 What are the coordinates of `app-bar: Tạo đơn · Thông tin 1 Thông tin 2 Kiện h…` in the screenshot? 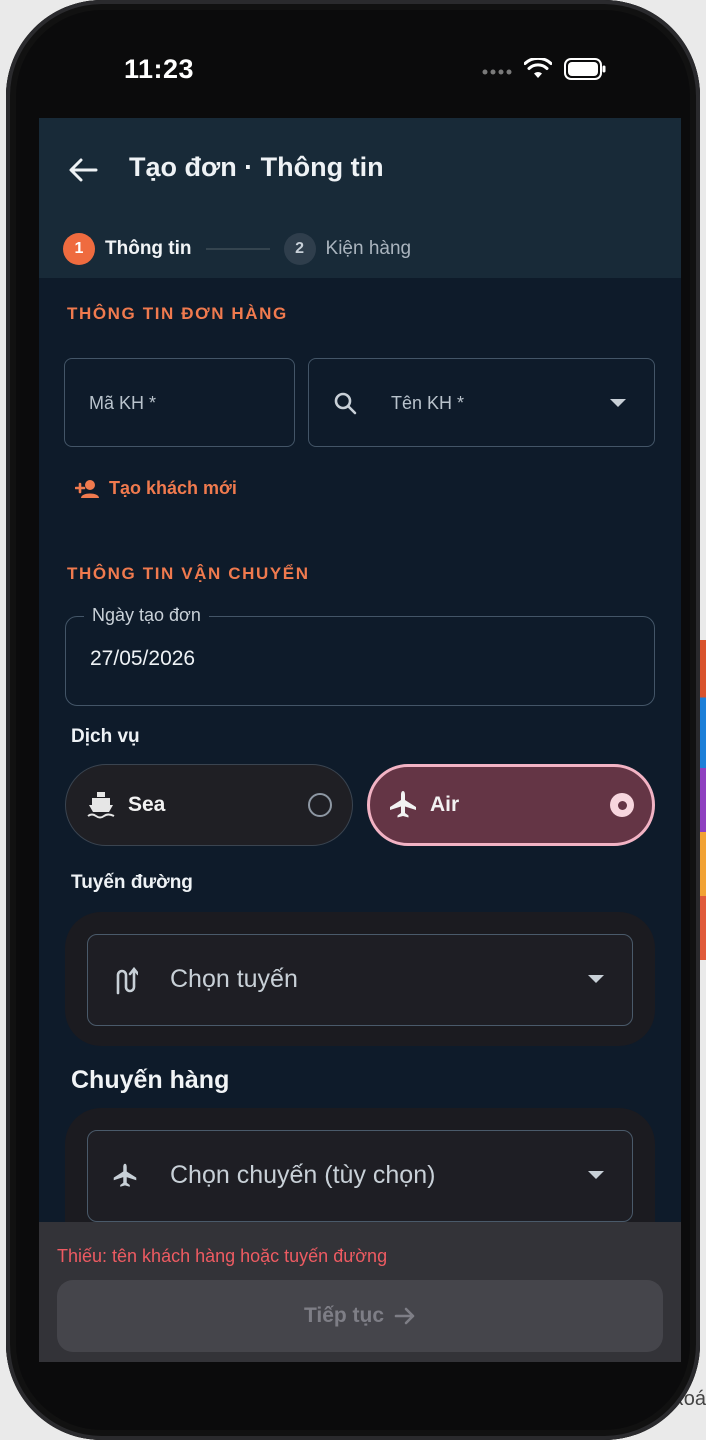 It's located at (360, 198).